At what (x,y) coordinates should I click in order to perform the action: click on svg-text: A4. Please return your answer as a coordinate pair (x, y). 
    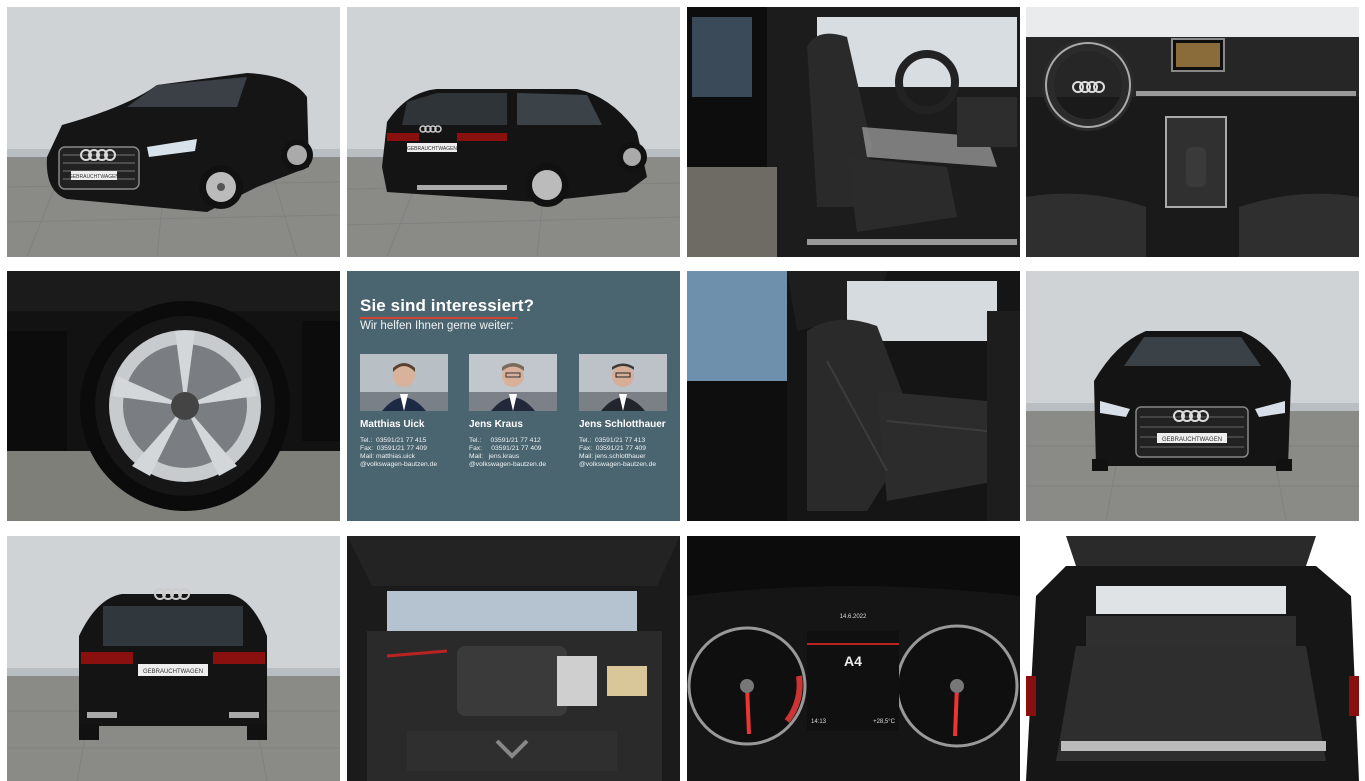
    Looking at the image, I should click on (853, 661).